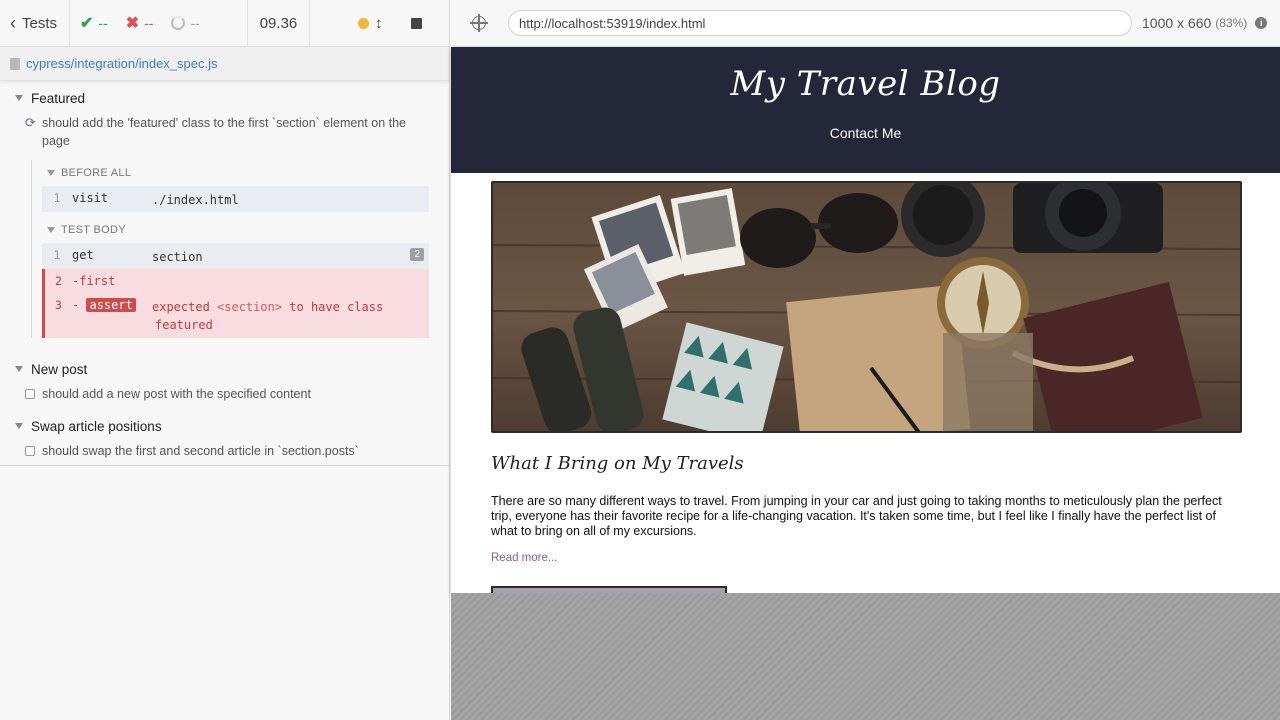 The width and height of the screenshot is (1280, 720). What do you see at coordinates (15, 63) in the screenshot?
I see `file-icon` at bounding box center [15, 63].